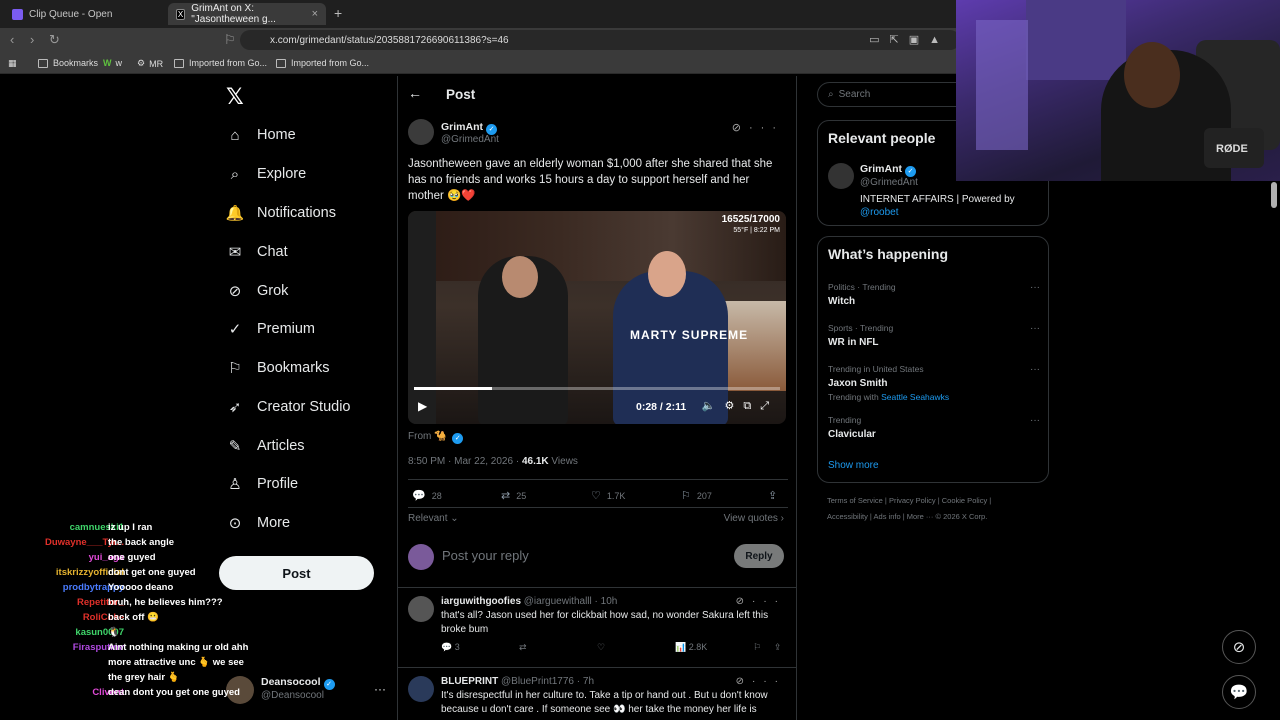 Image resolution: width=1280 pixels, height=720 pixels. I want to click on nav-item-label: Notifications, so click(296, 213).